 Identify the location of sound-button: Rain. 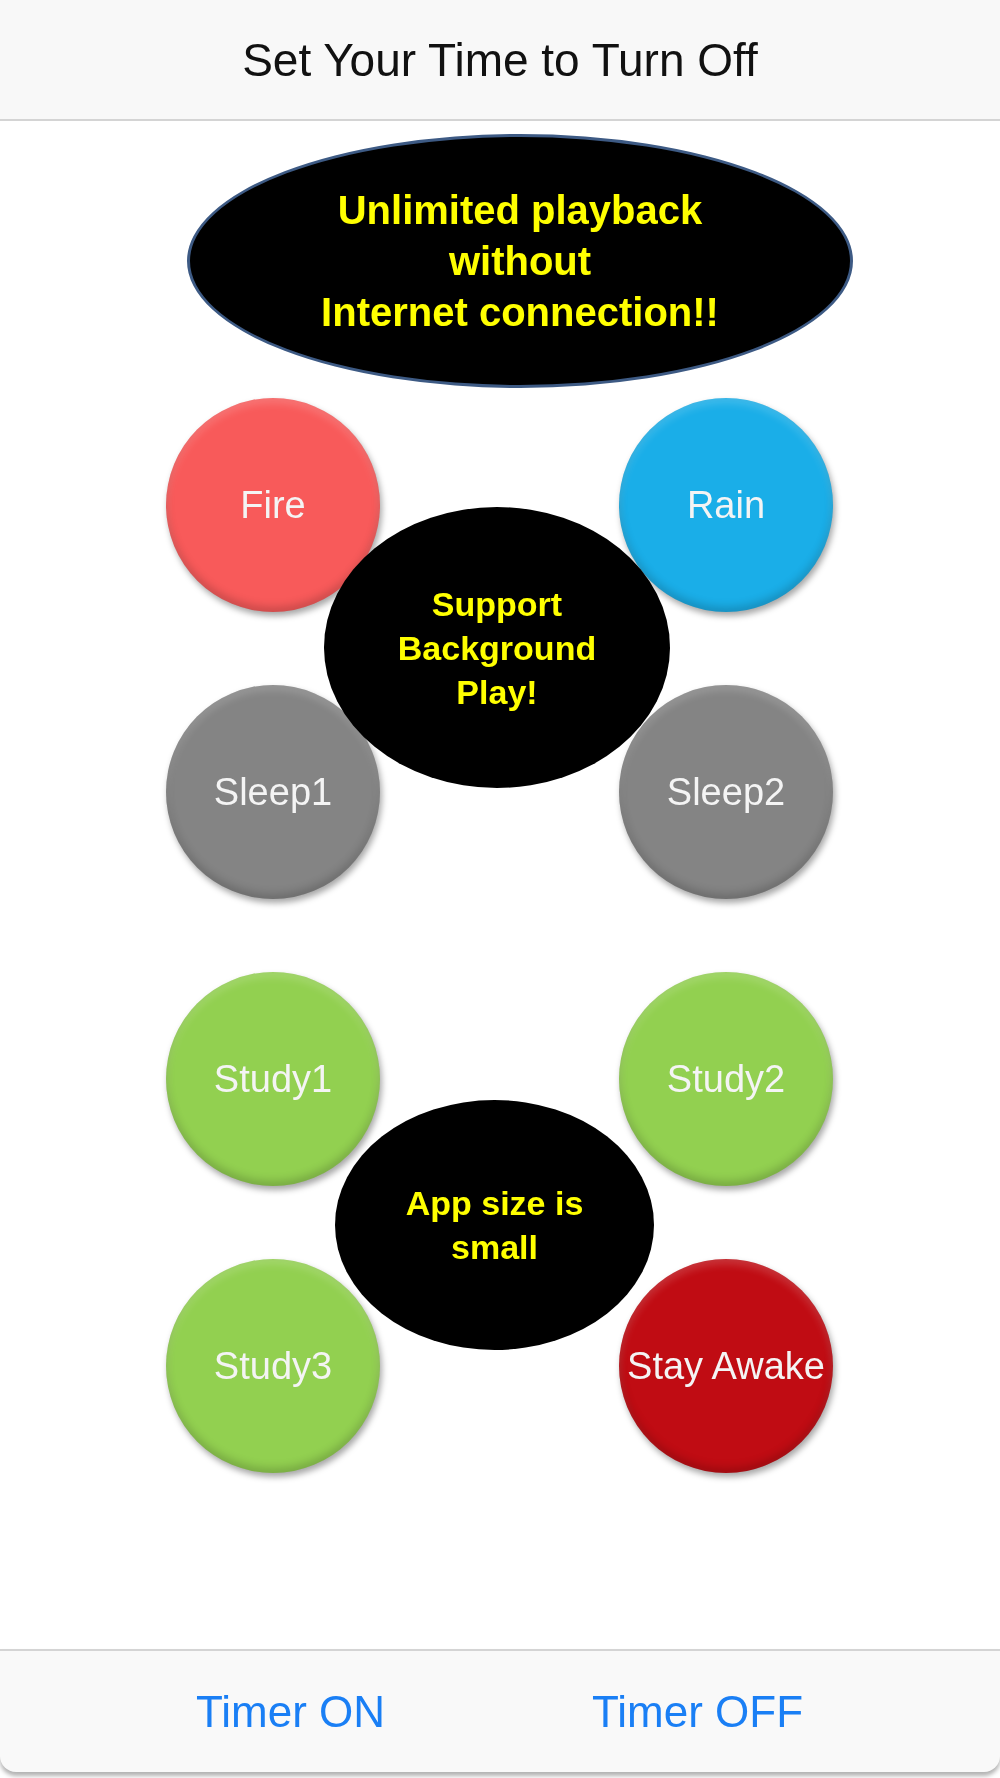
(726, 505).